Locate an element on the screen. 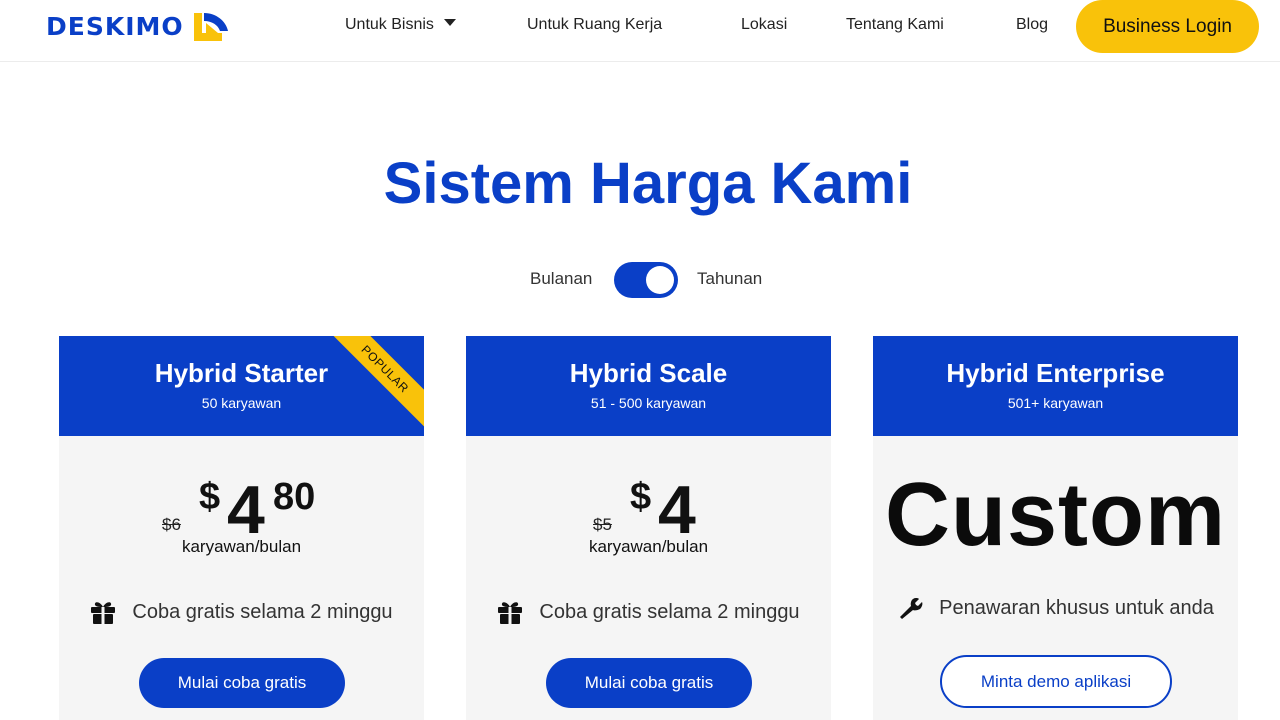 The image size is (1280, 720). plan-employees: 50 karyawan is located at coordinates (241, 403).